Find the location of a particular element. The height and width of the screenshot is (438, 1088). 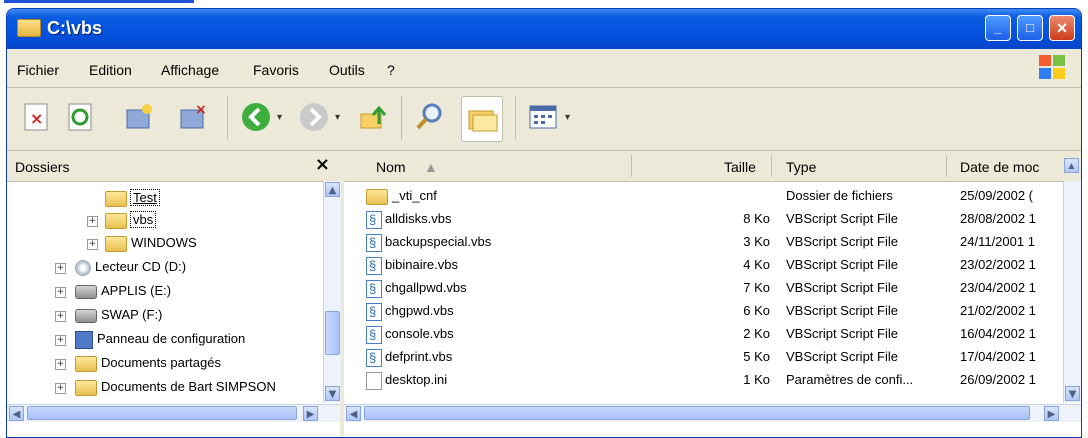

tree-item-vbs: vbs is located at coordinates (131, 220).